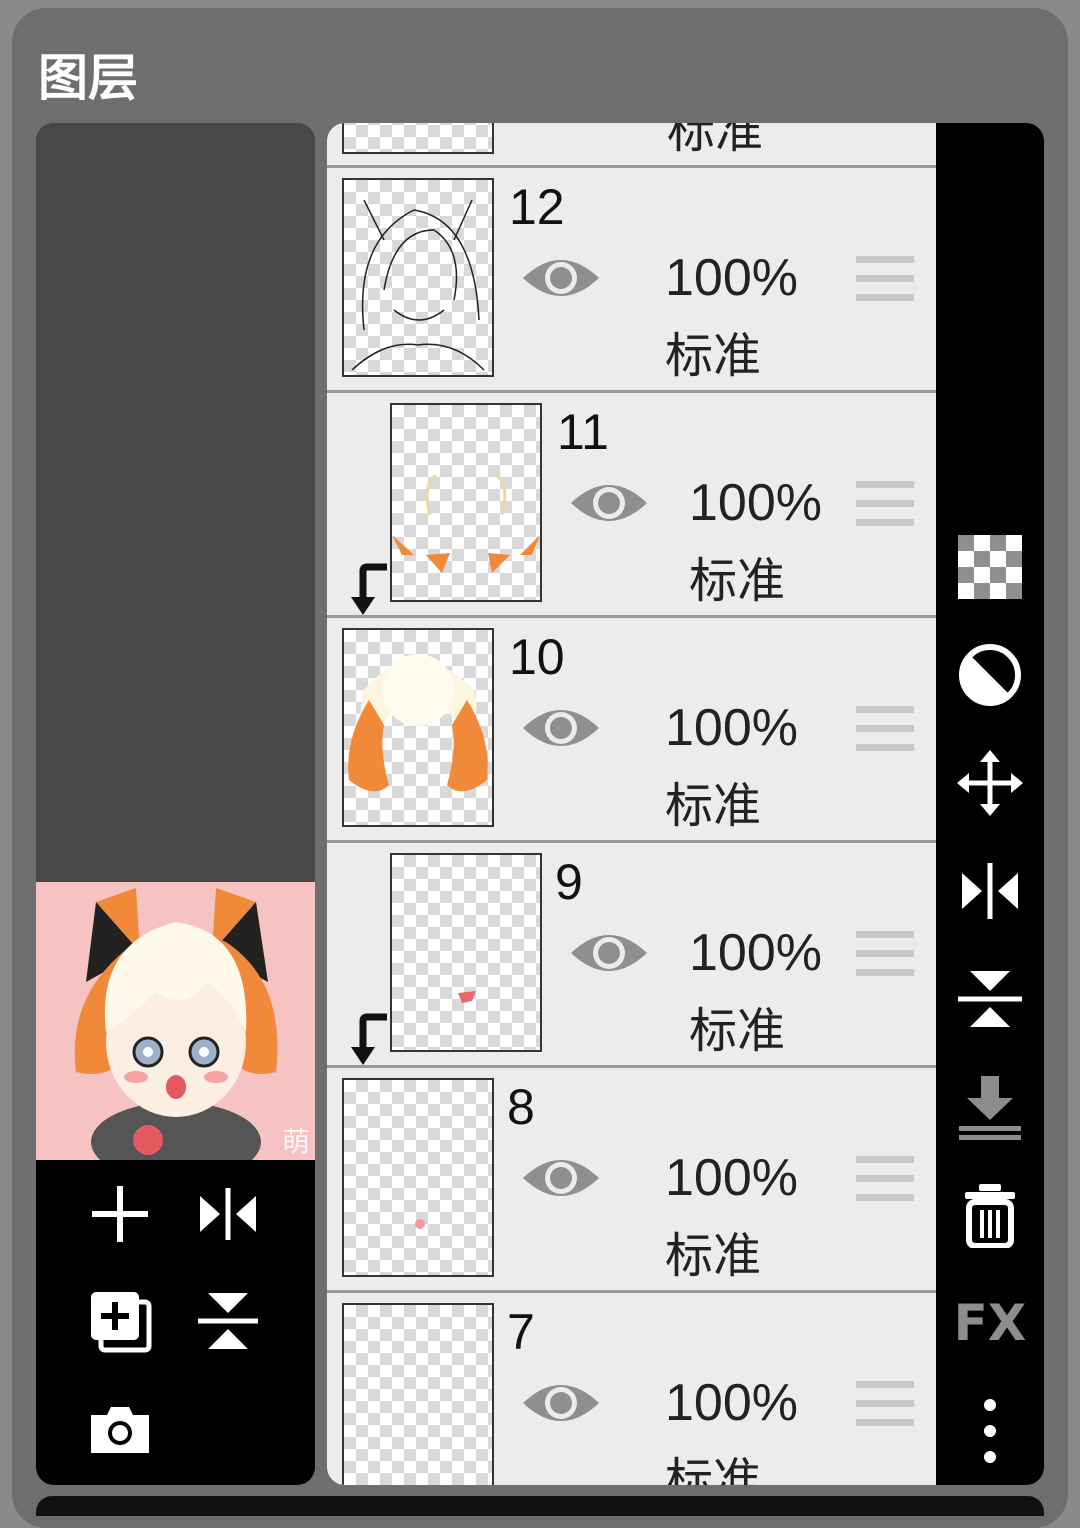 The width and height of the screenshot is (1080, 1528). I want to click on trash-icon, so click(990, 1215).